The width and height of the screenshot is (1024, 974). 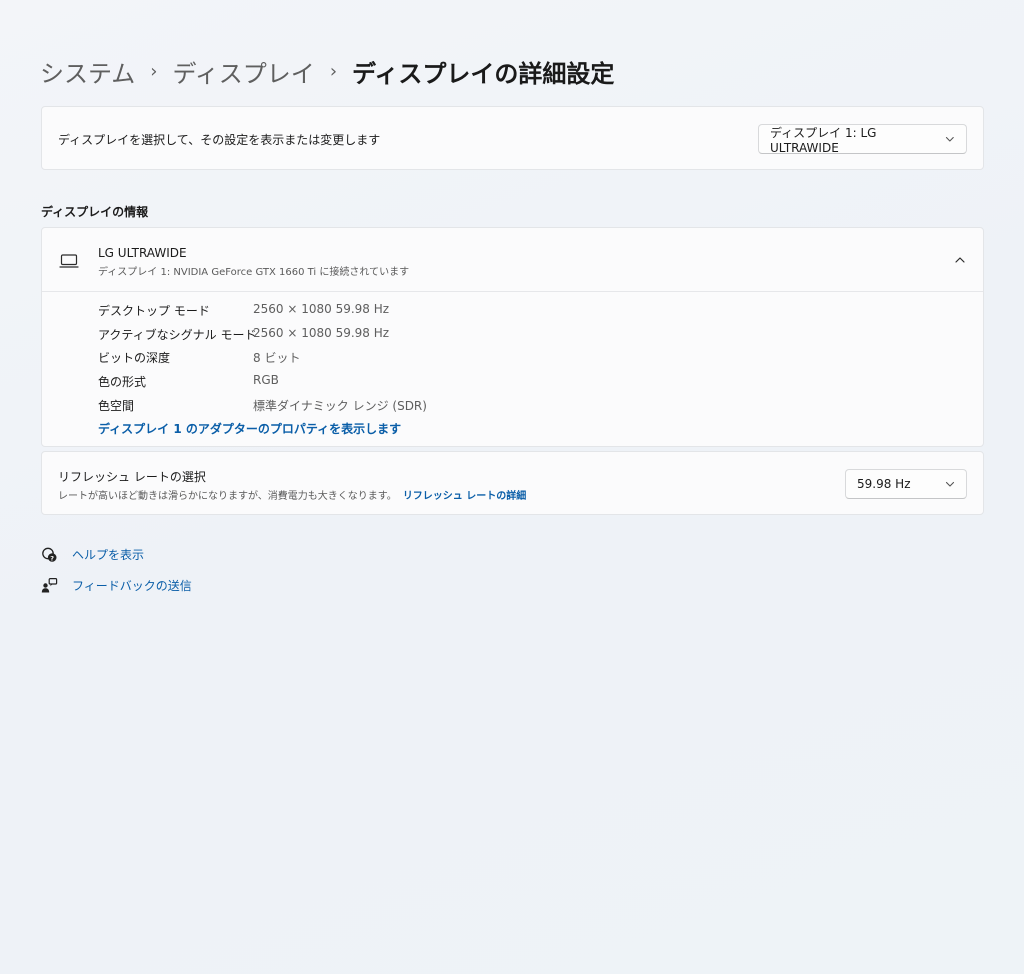 I want to click on info-label: アクティブなシグナル モード, so click(x=177, y=335).